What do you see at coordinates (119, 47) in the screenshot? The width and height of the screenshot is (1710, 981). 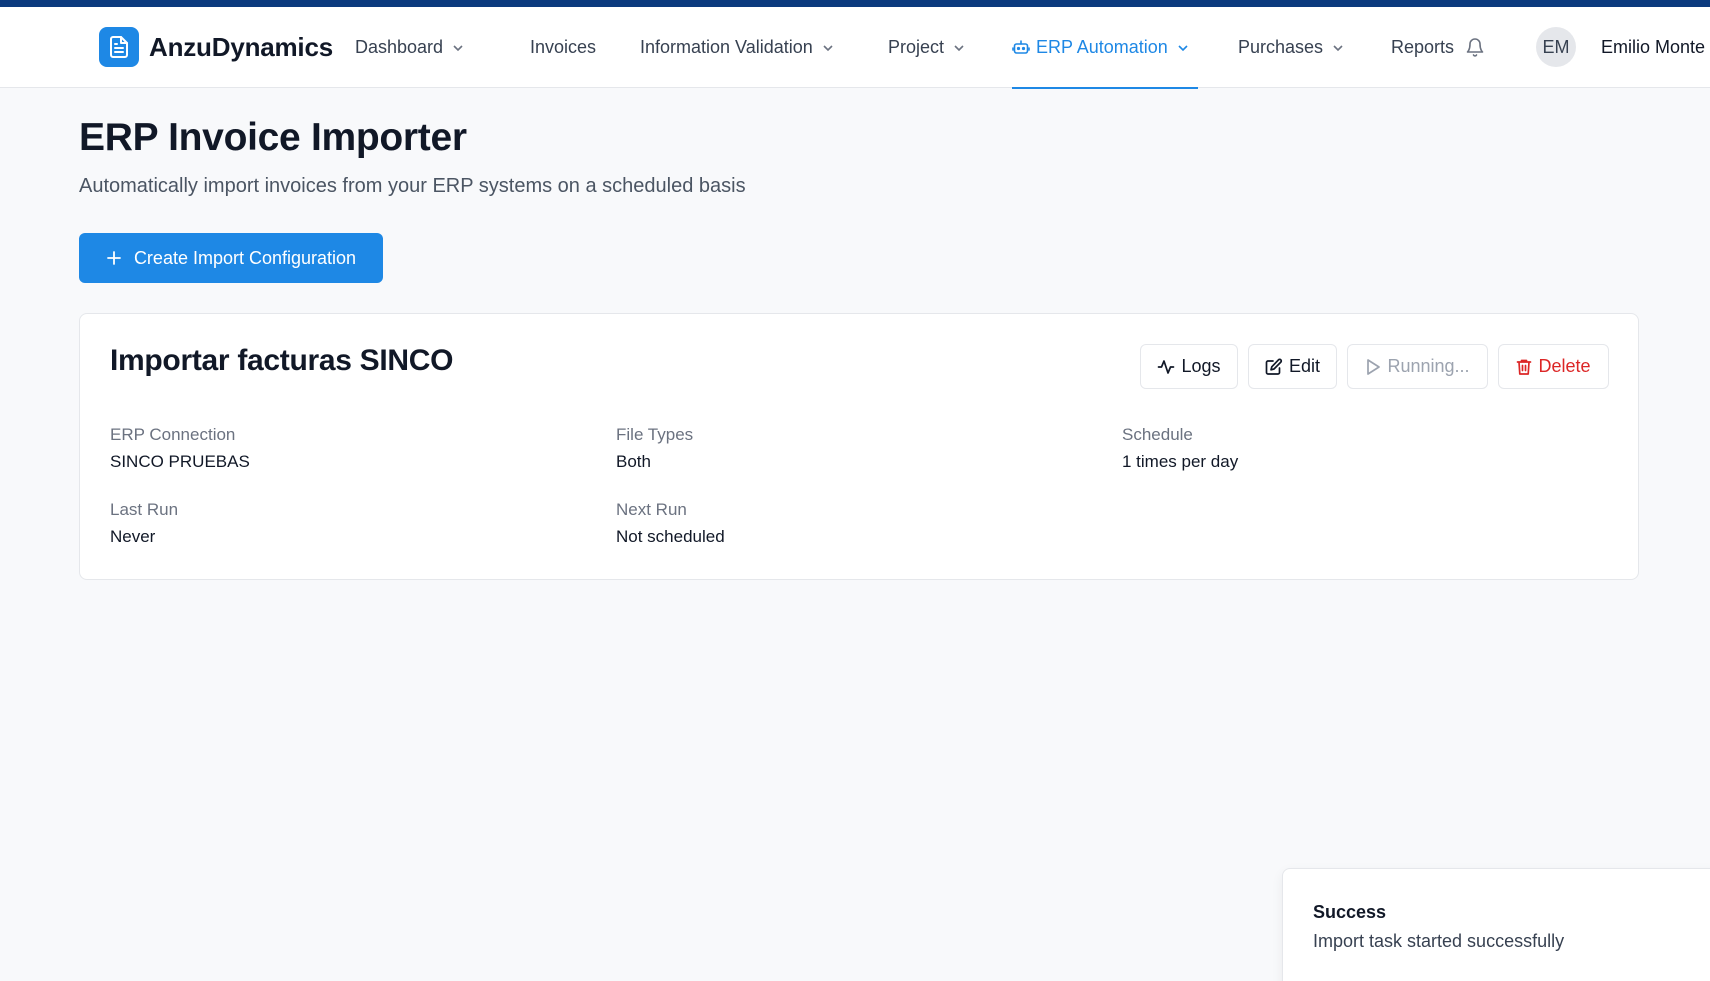 I see `document-icon` at bounding box center [119, 47].